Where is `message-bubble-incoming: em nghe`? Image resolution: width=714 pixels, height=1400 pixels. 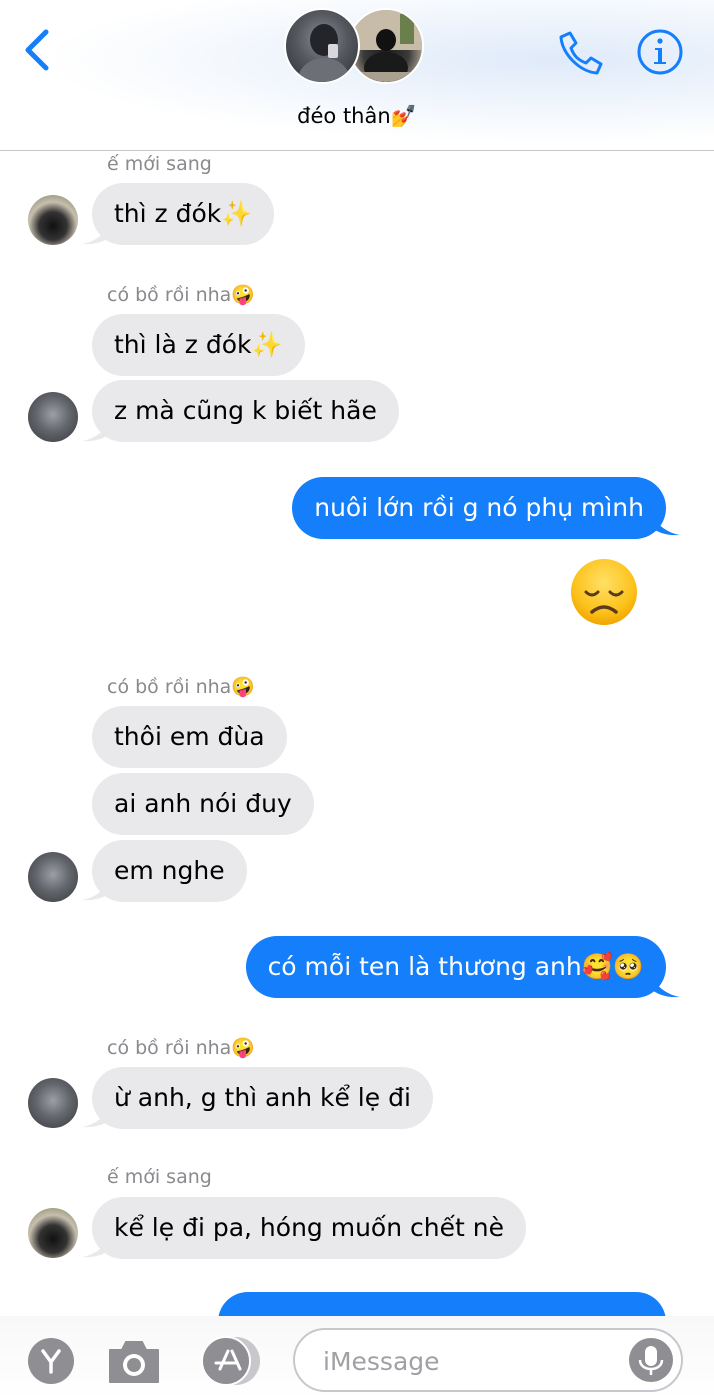 message-bubble-incoming: em nghe is located at coordinates (169, 871).